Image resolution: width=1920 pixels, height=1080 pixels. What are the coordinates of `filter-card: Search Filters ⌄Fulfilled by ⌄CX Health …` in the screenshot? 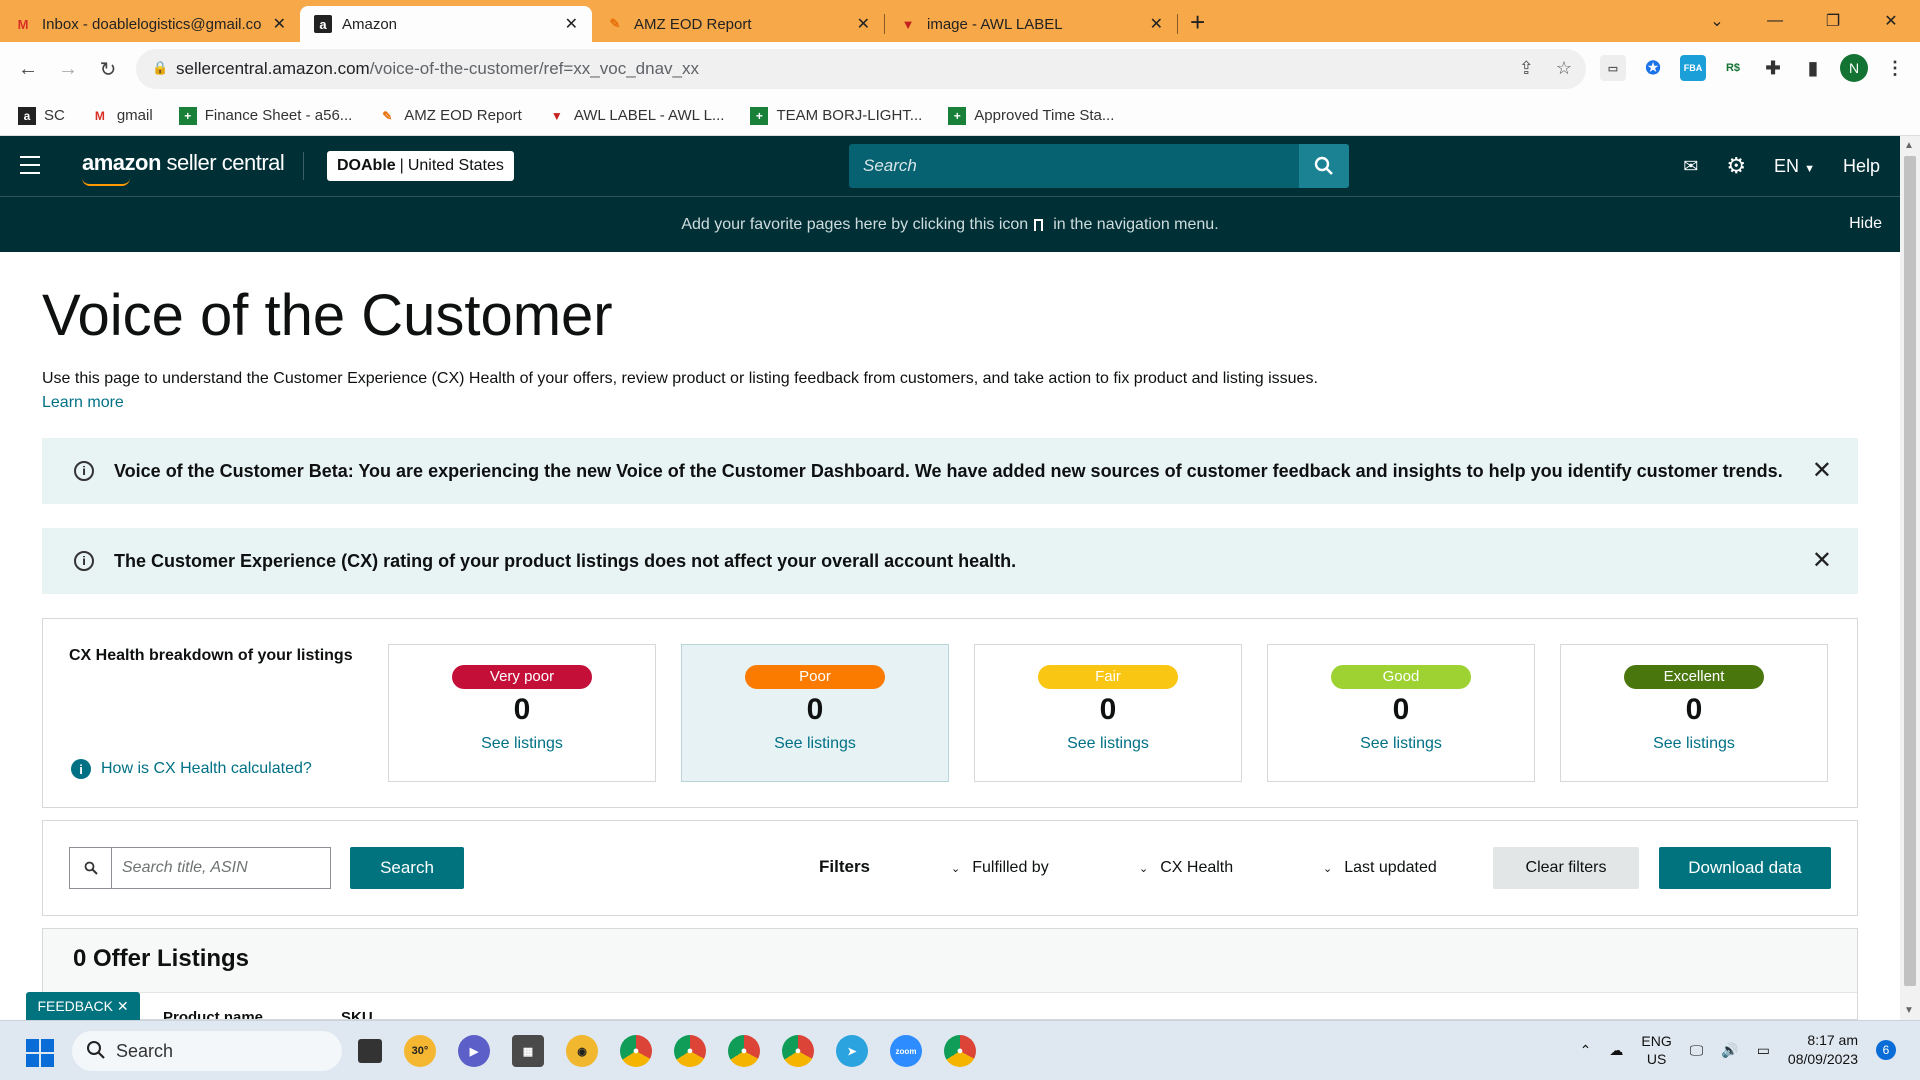 It's located at (950, 868).